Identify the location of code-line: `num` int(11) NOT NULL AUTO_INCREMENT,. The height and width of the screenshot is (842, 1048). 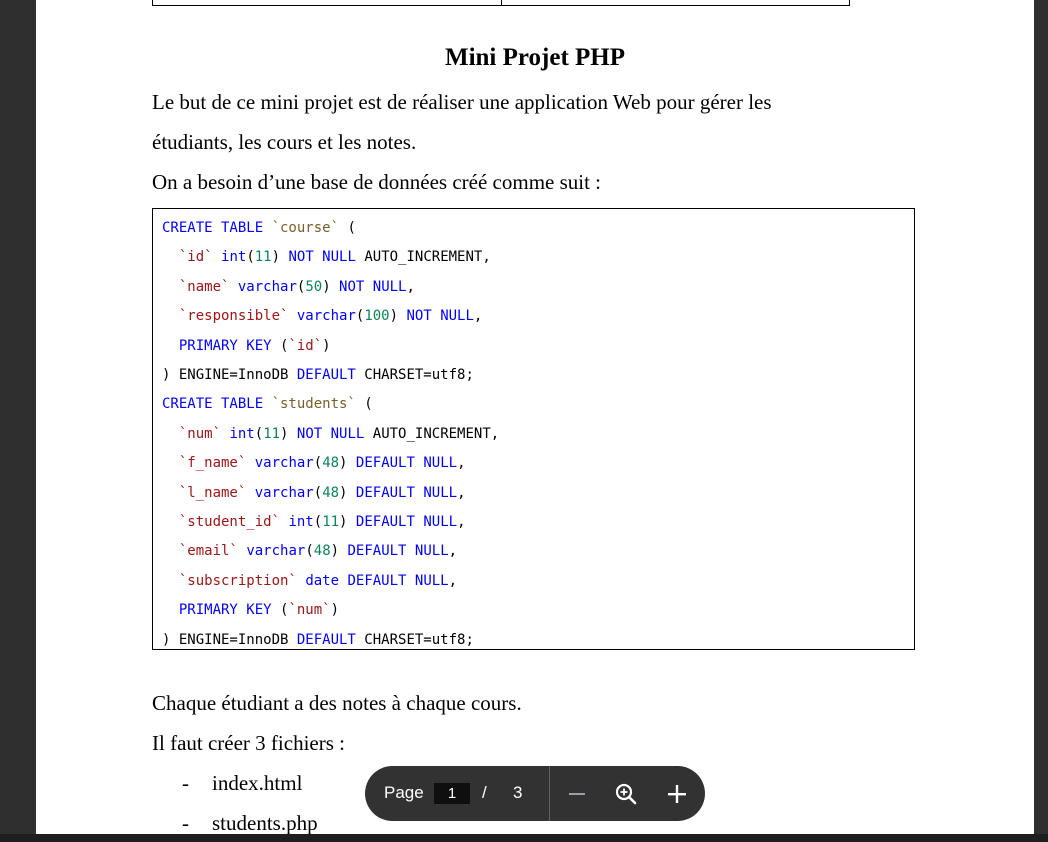
(330, 434).